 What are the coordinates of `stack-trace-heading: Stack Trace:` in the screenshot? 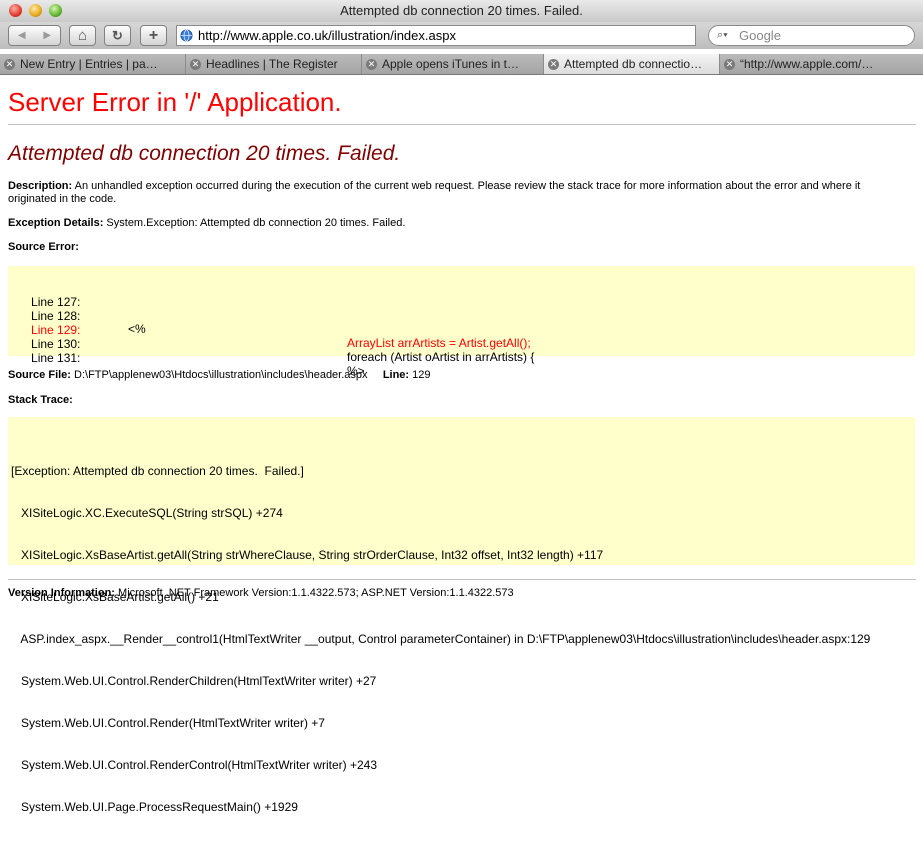 It's located at (458, 400).